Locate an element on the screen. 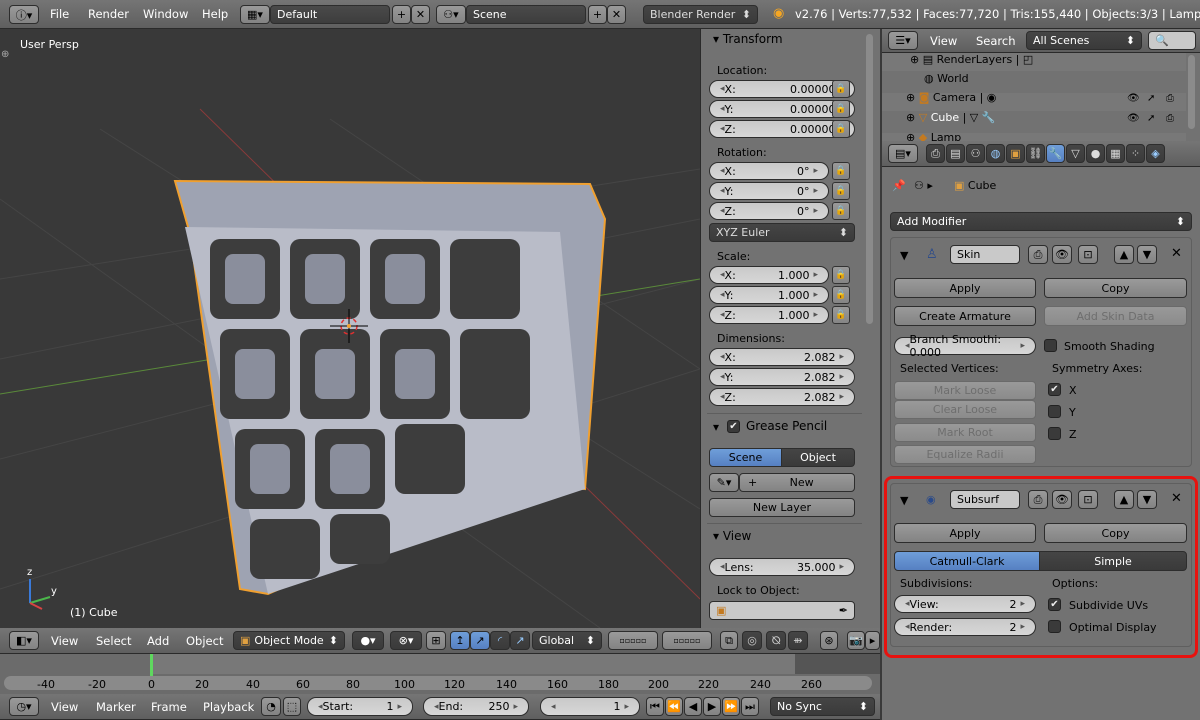 The image size is (1200, 720). render-layer-icon: ⧉ is located at coordinates (729, 640).